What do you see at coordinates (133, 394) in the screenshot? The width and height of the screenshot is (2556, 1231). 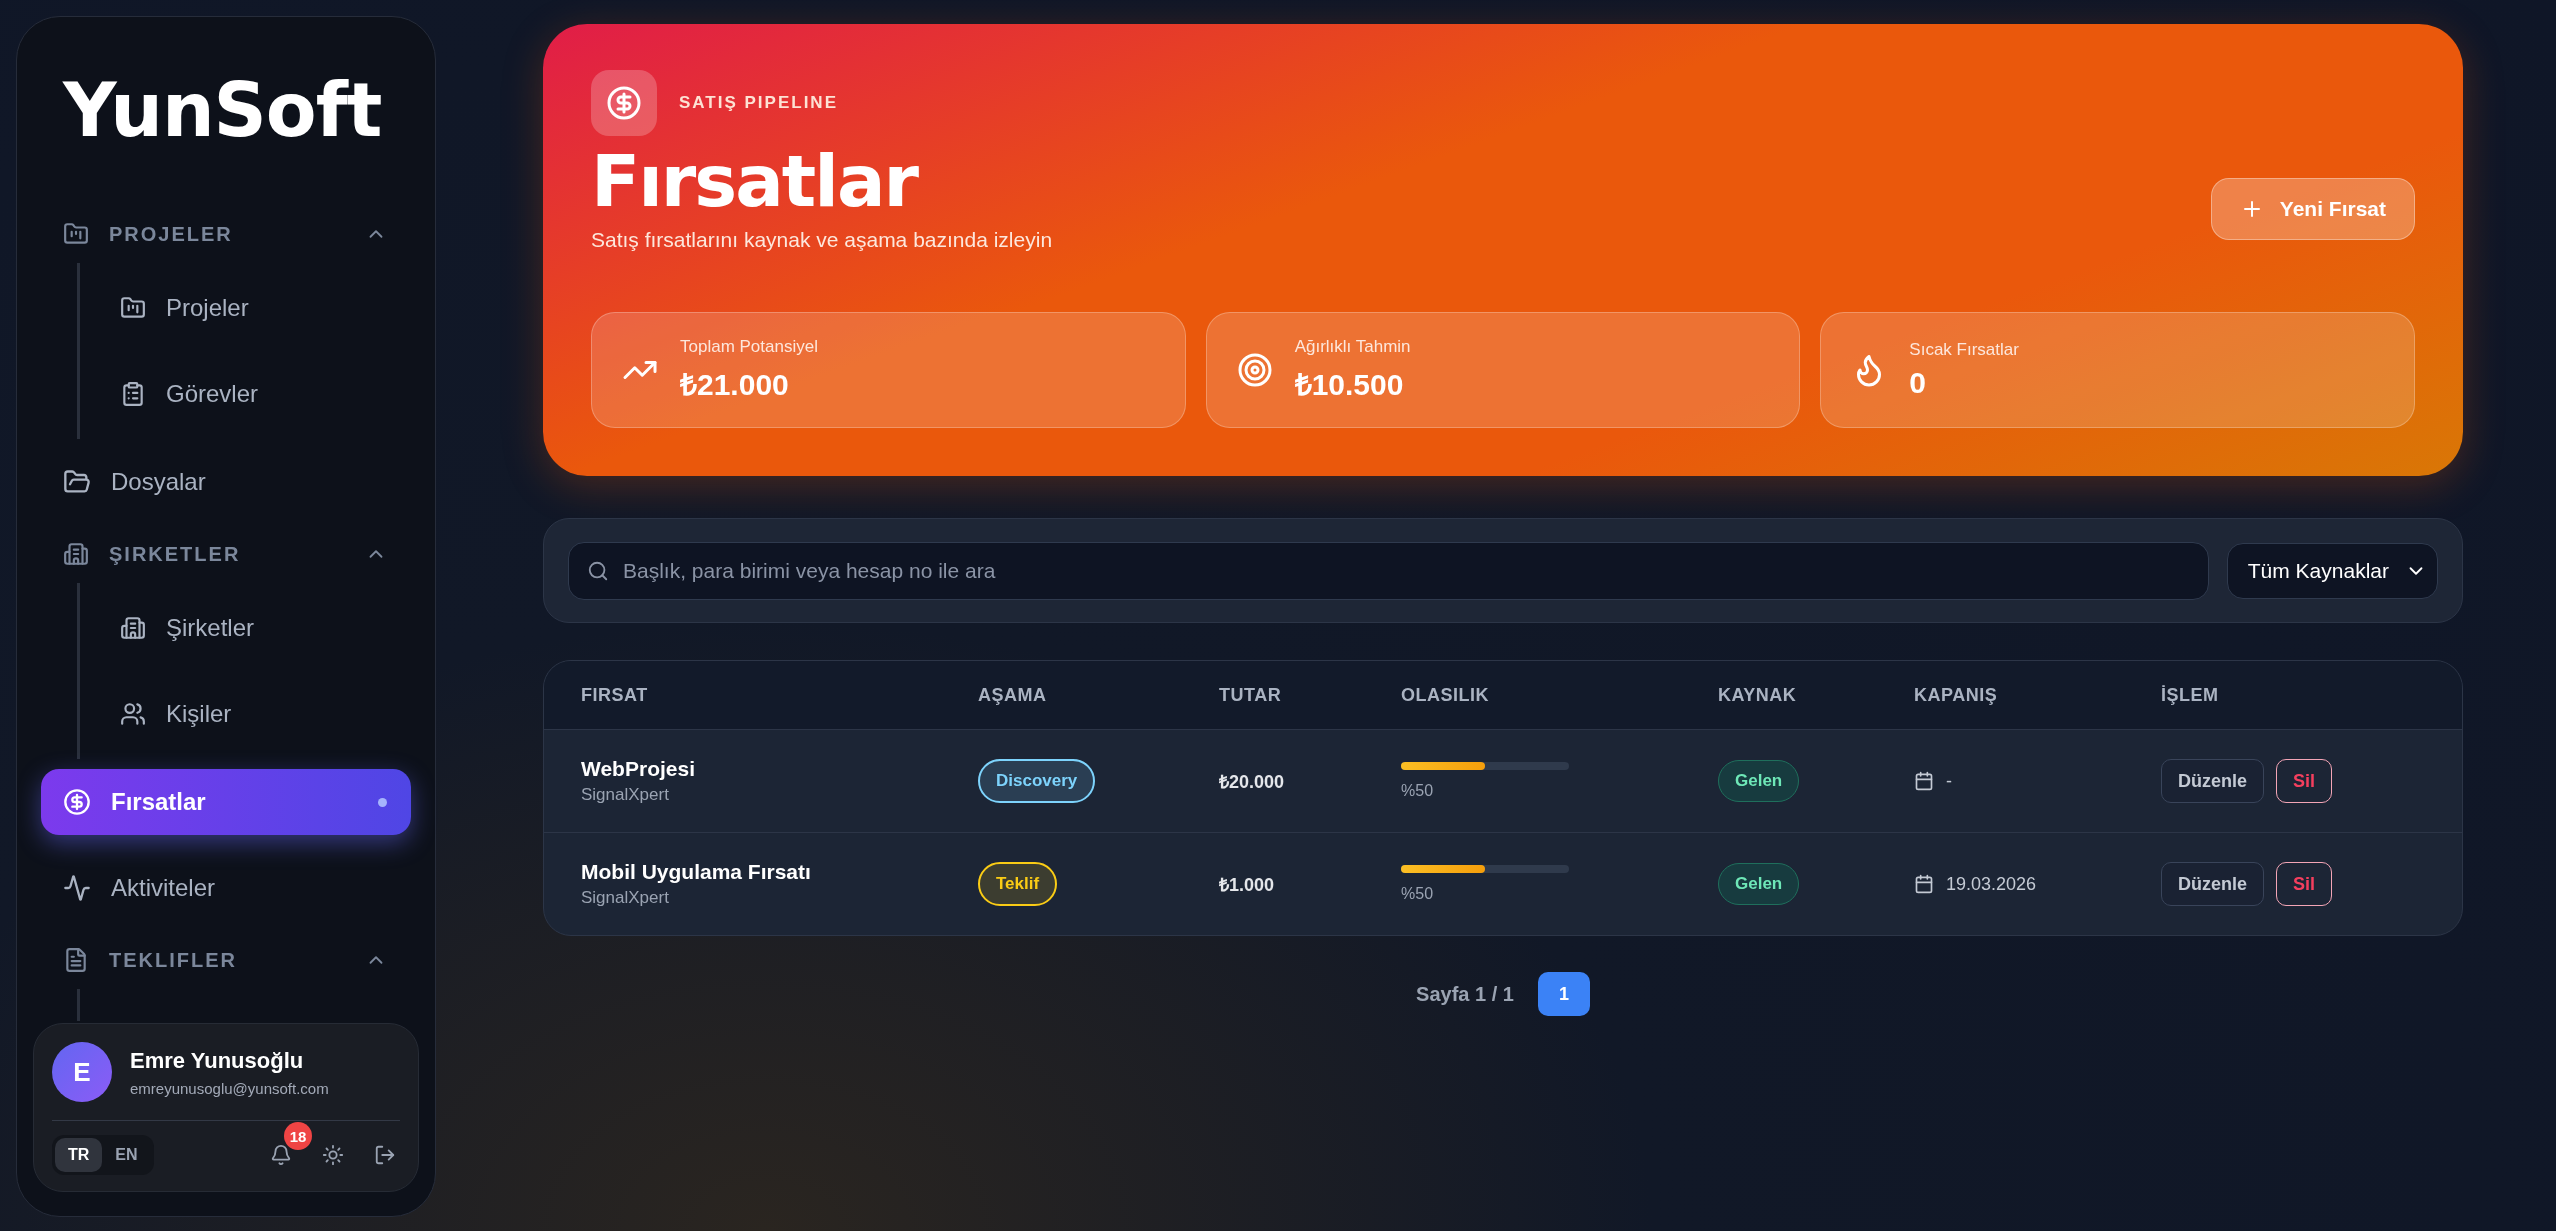 I see `clipboard-icon` at bounding box center [133, 394].